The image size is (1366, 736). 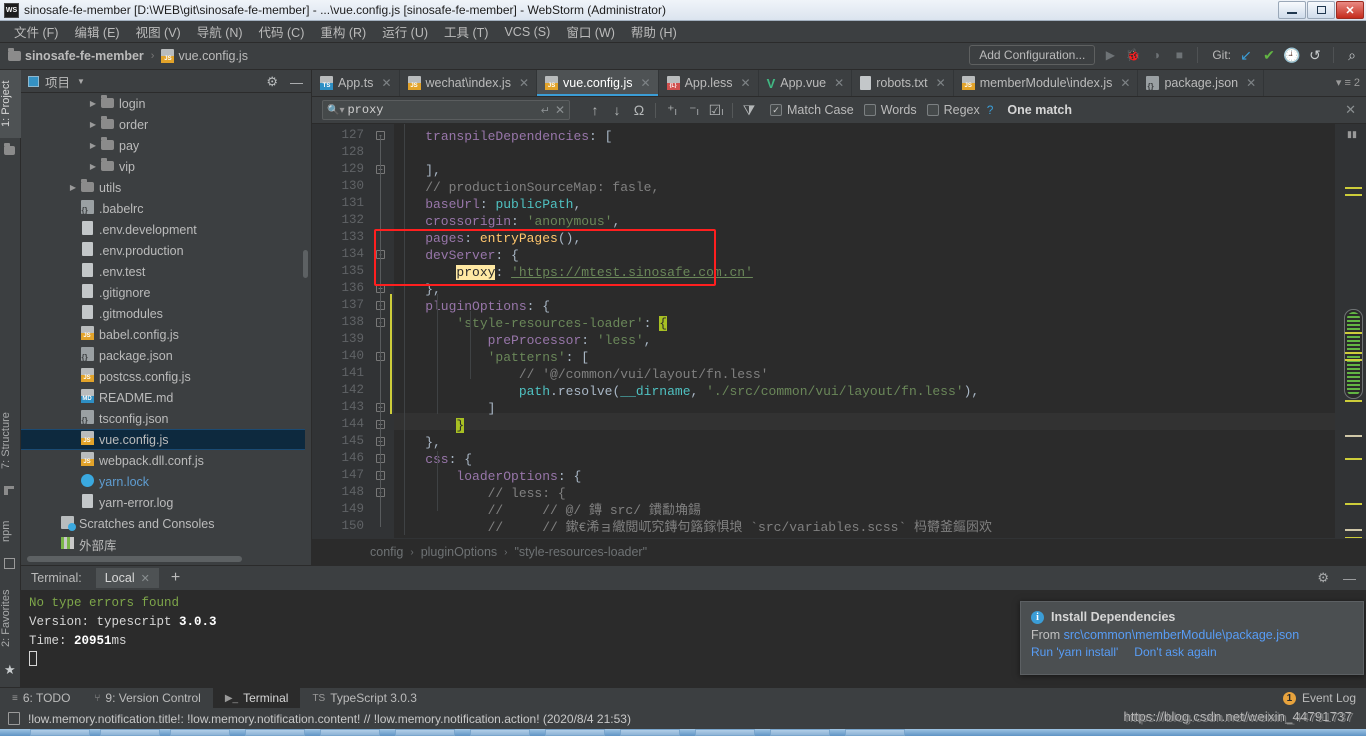 I want to click on menu-item-10: 帮助 (H), so click(x=654, y=31).